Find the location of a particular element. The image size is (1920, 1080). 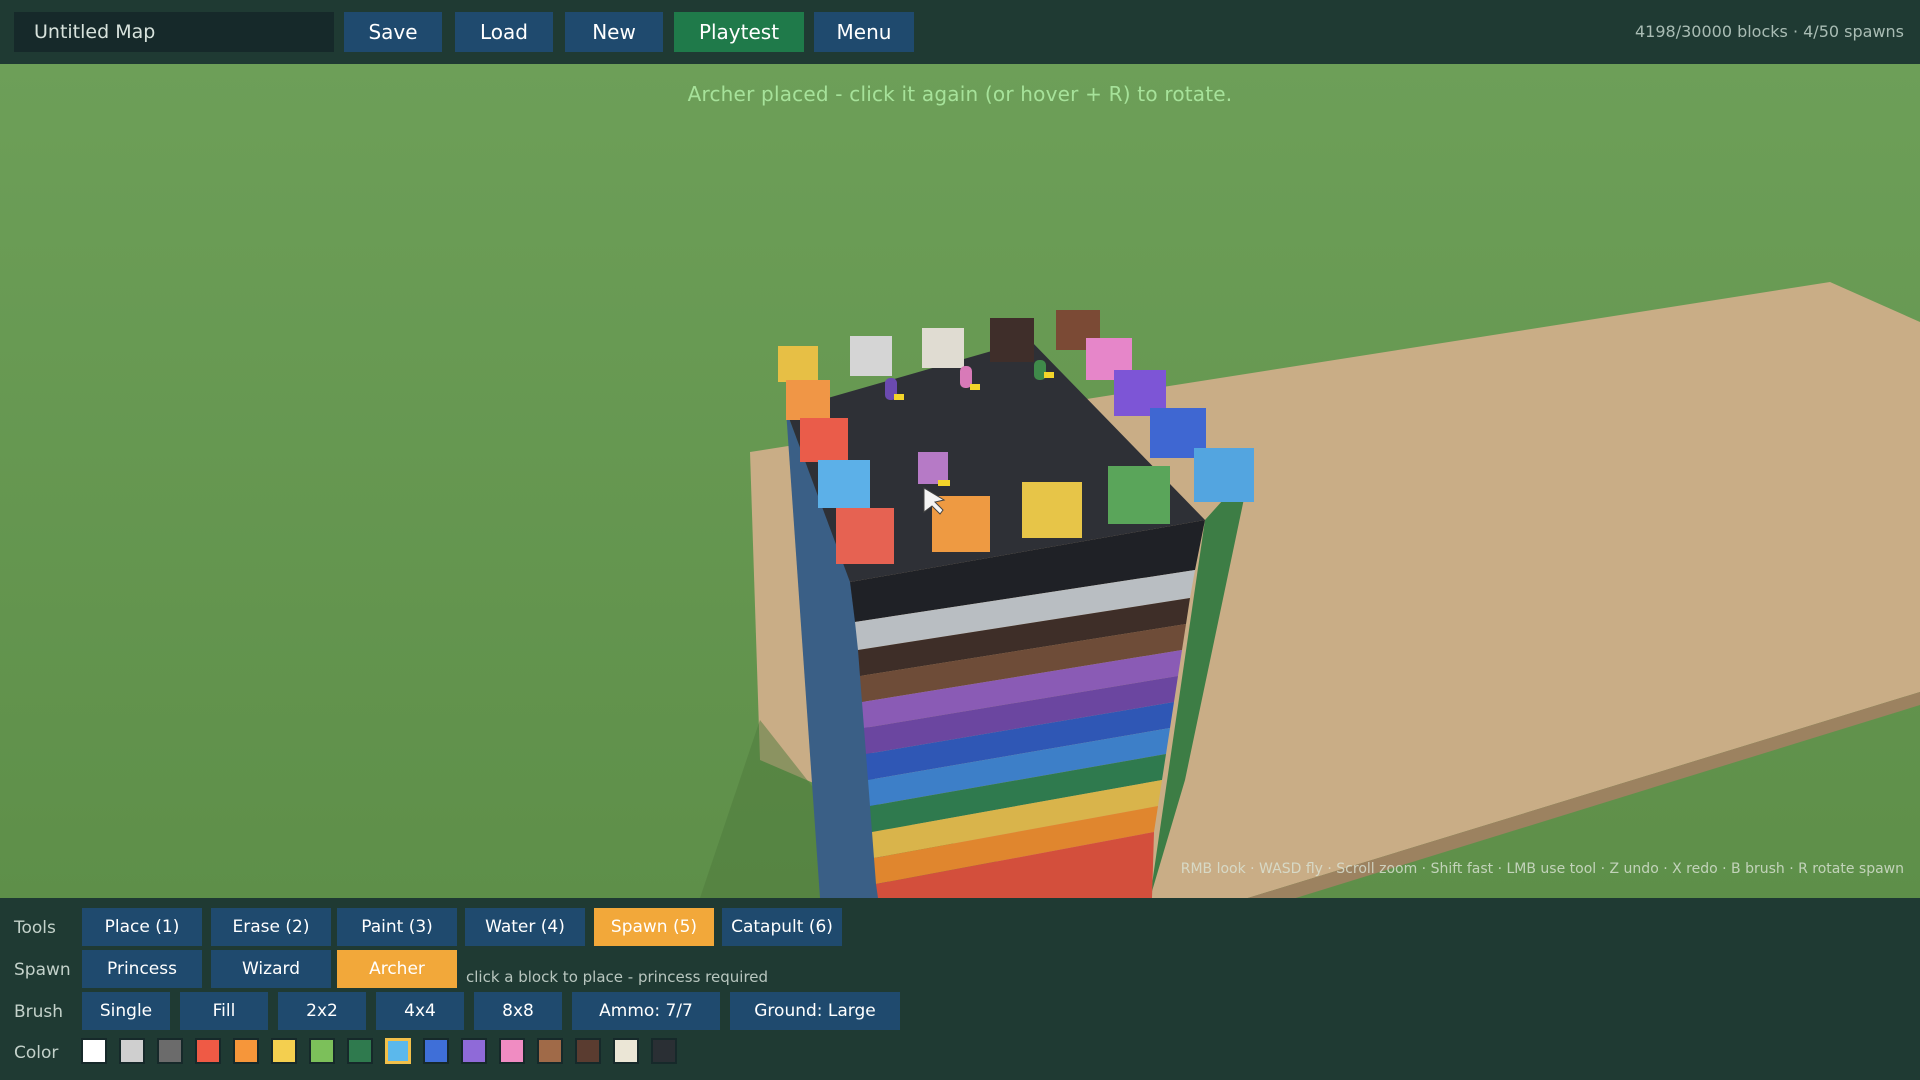

brush-4x4-button: 4x4 is located at coordinates (420, 1011).